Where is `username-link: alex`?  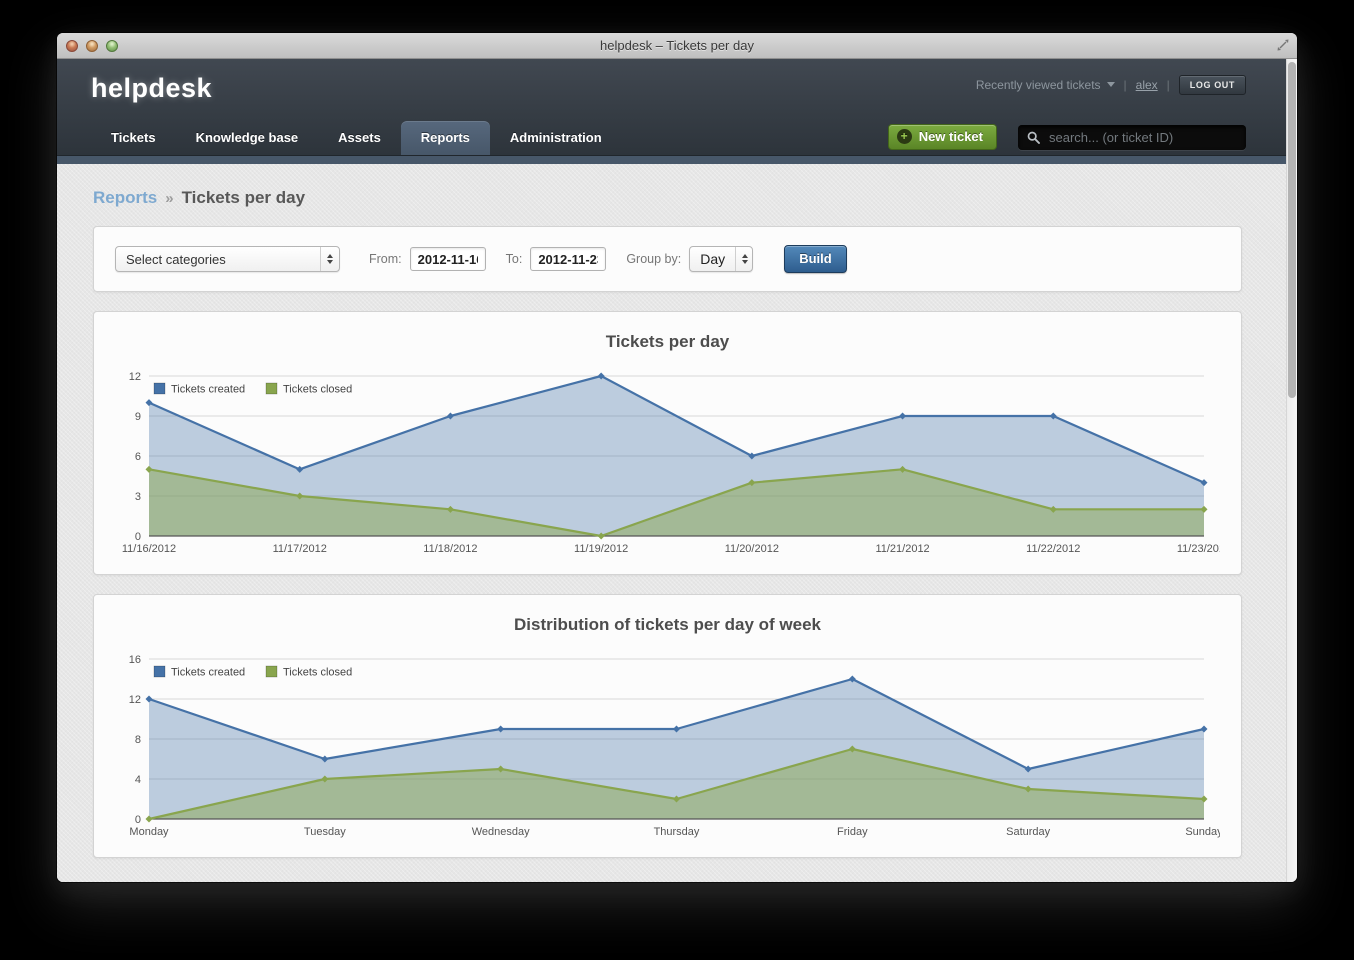 username-link: alex is located at coordinates (1147, 85).